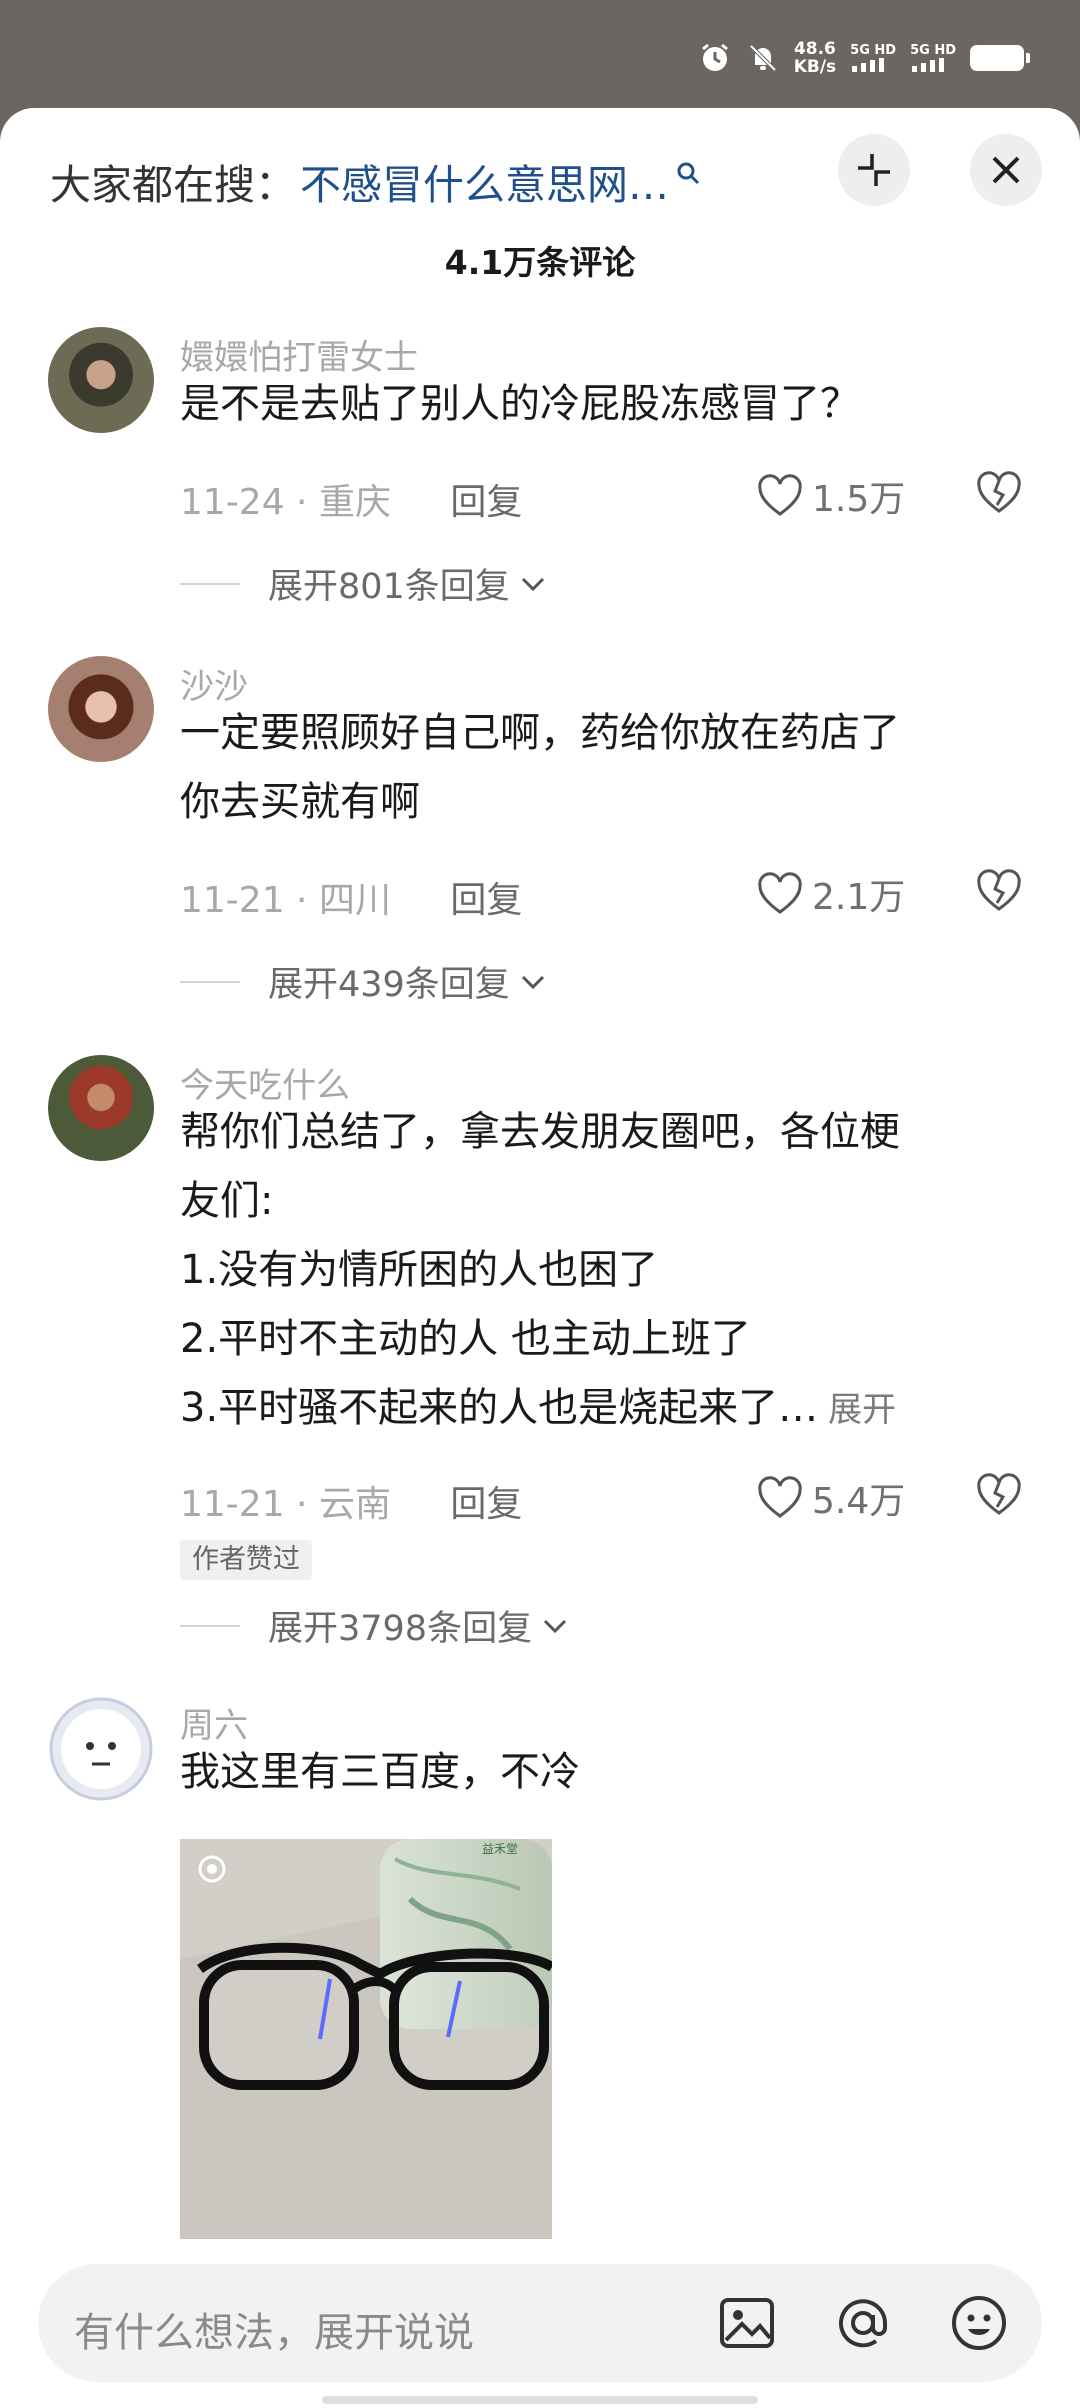  Describe the element at coordinates (600, 768) in the screenshot. I see `comment-text: 一定要照顾好自己啊，药给你放在药店了 你去买就有啊` at that location.